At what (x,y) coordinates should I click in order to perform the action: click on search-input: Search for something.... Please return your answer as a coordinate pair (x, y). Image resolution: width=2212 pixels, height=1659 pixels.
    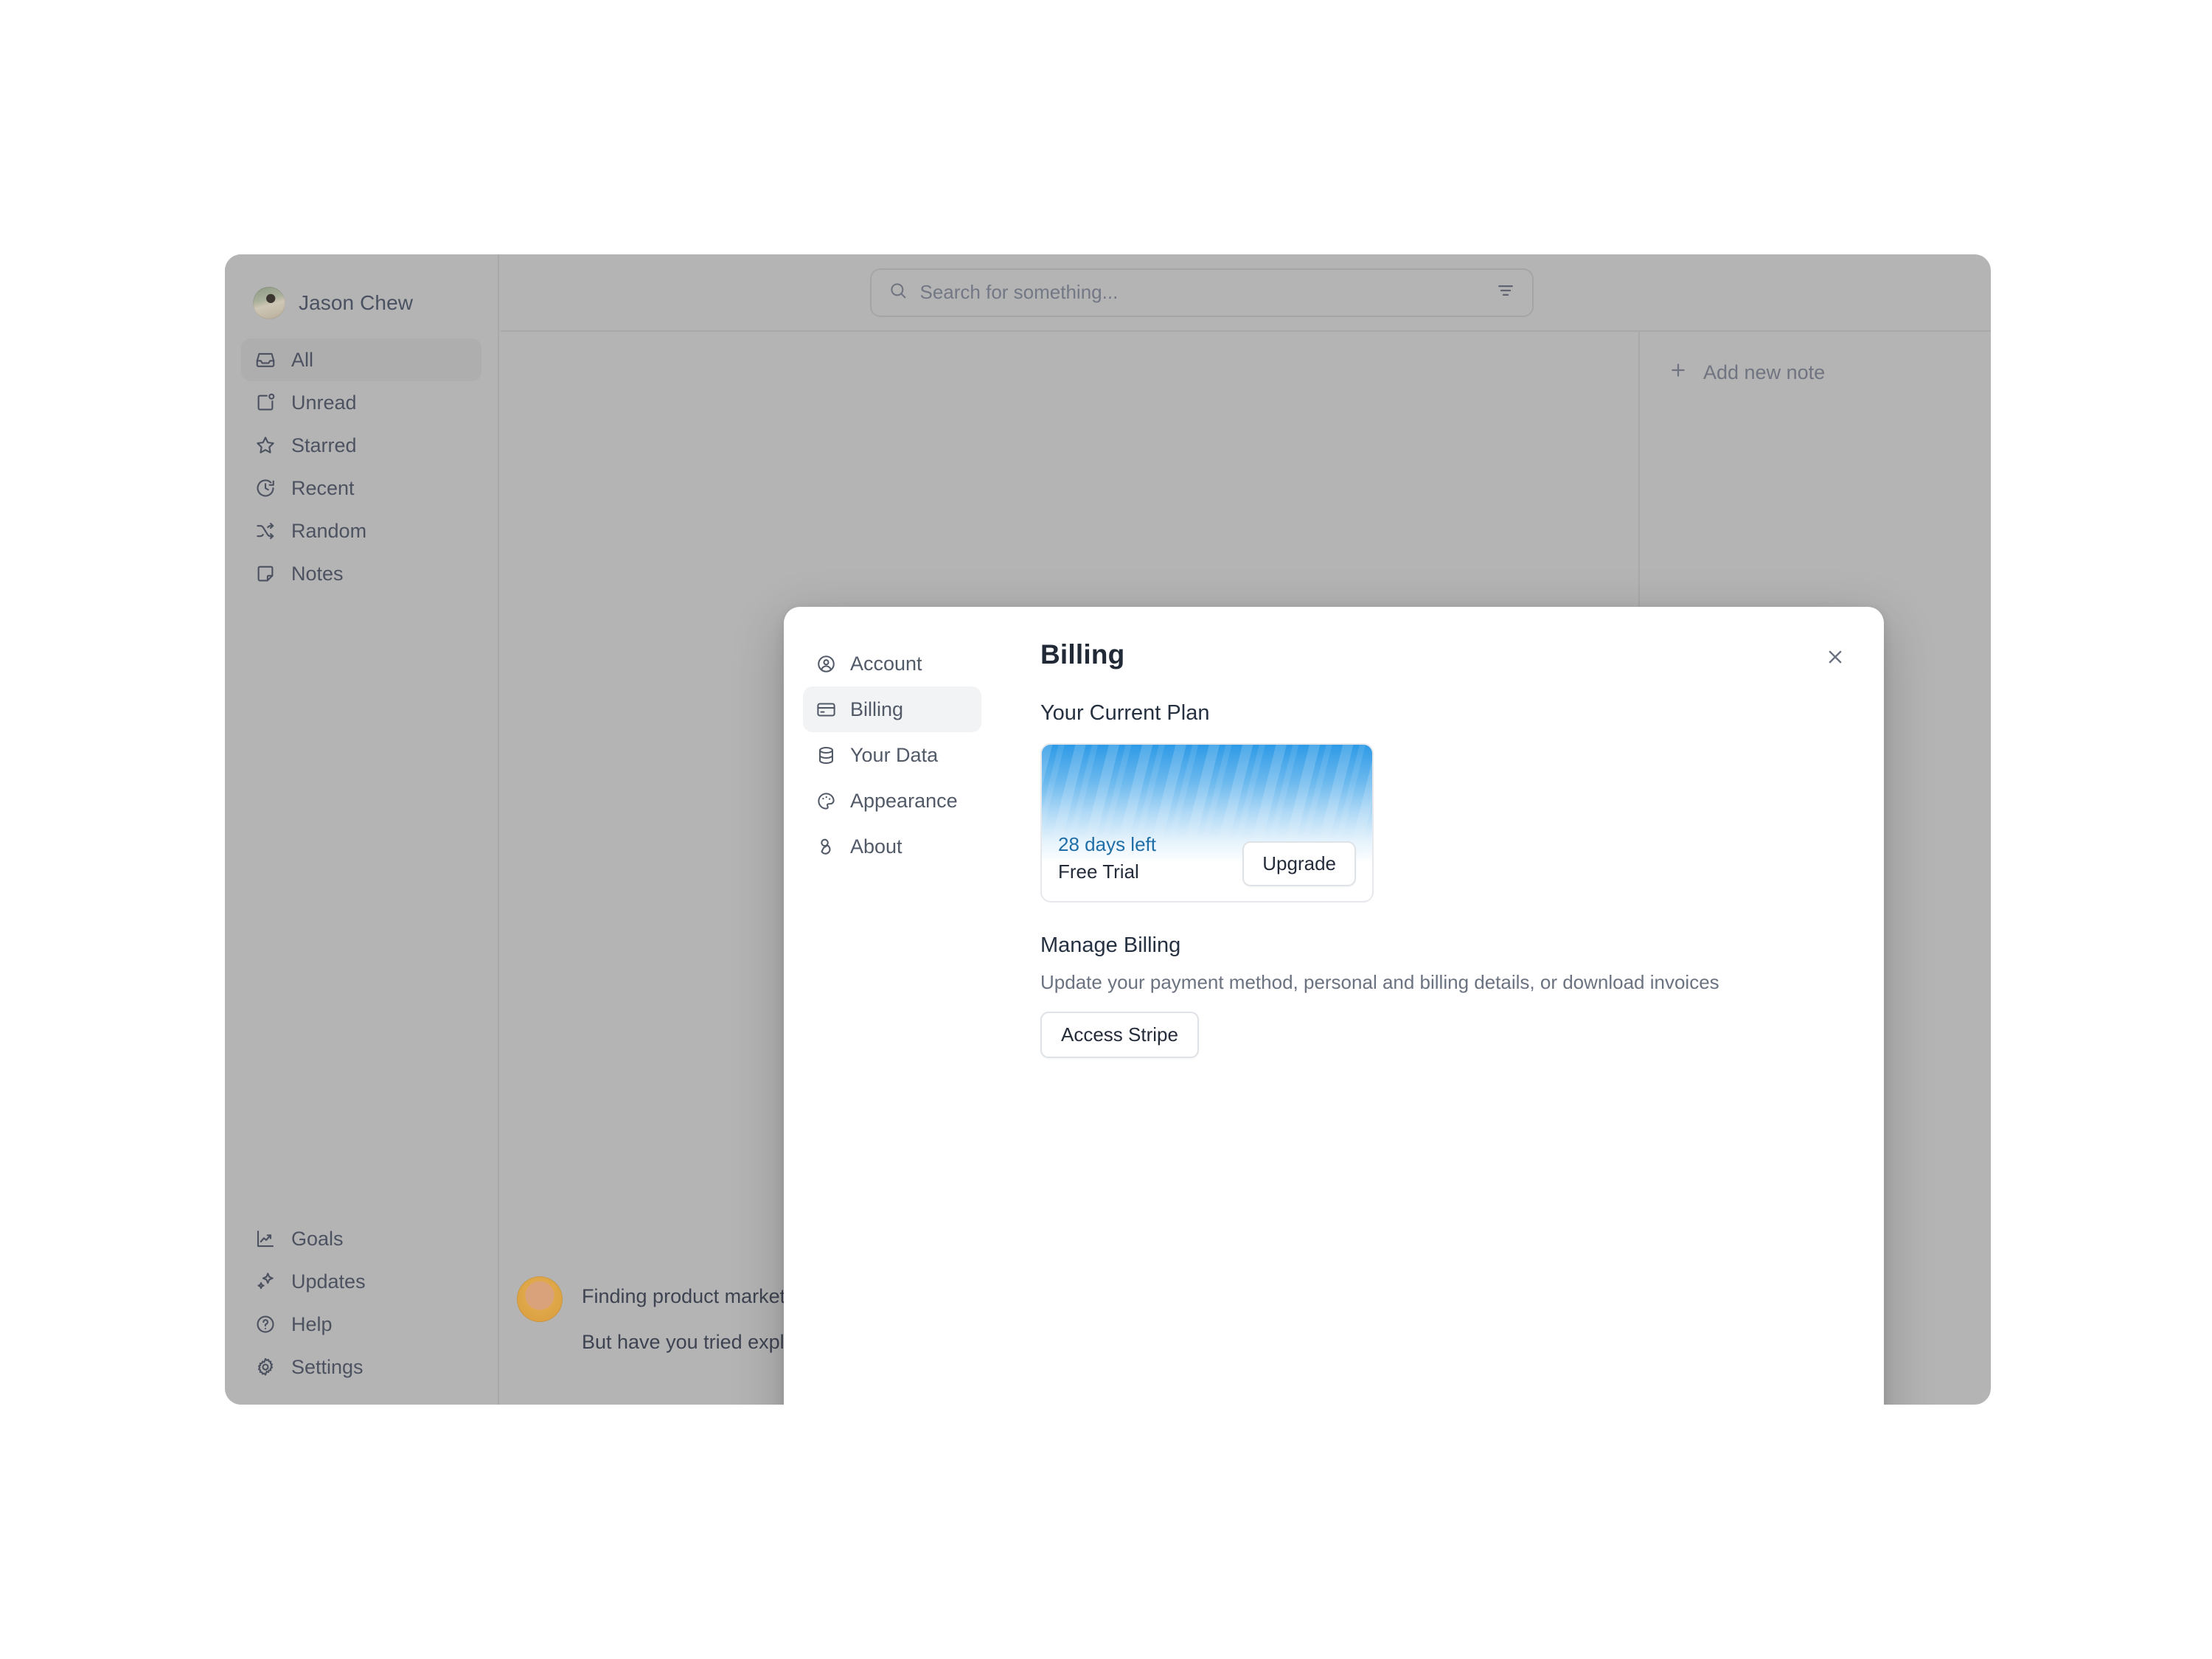
    Looking at the image, I should click on (1201, 292).